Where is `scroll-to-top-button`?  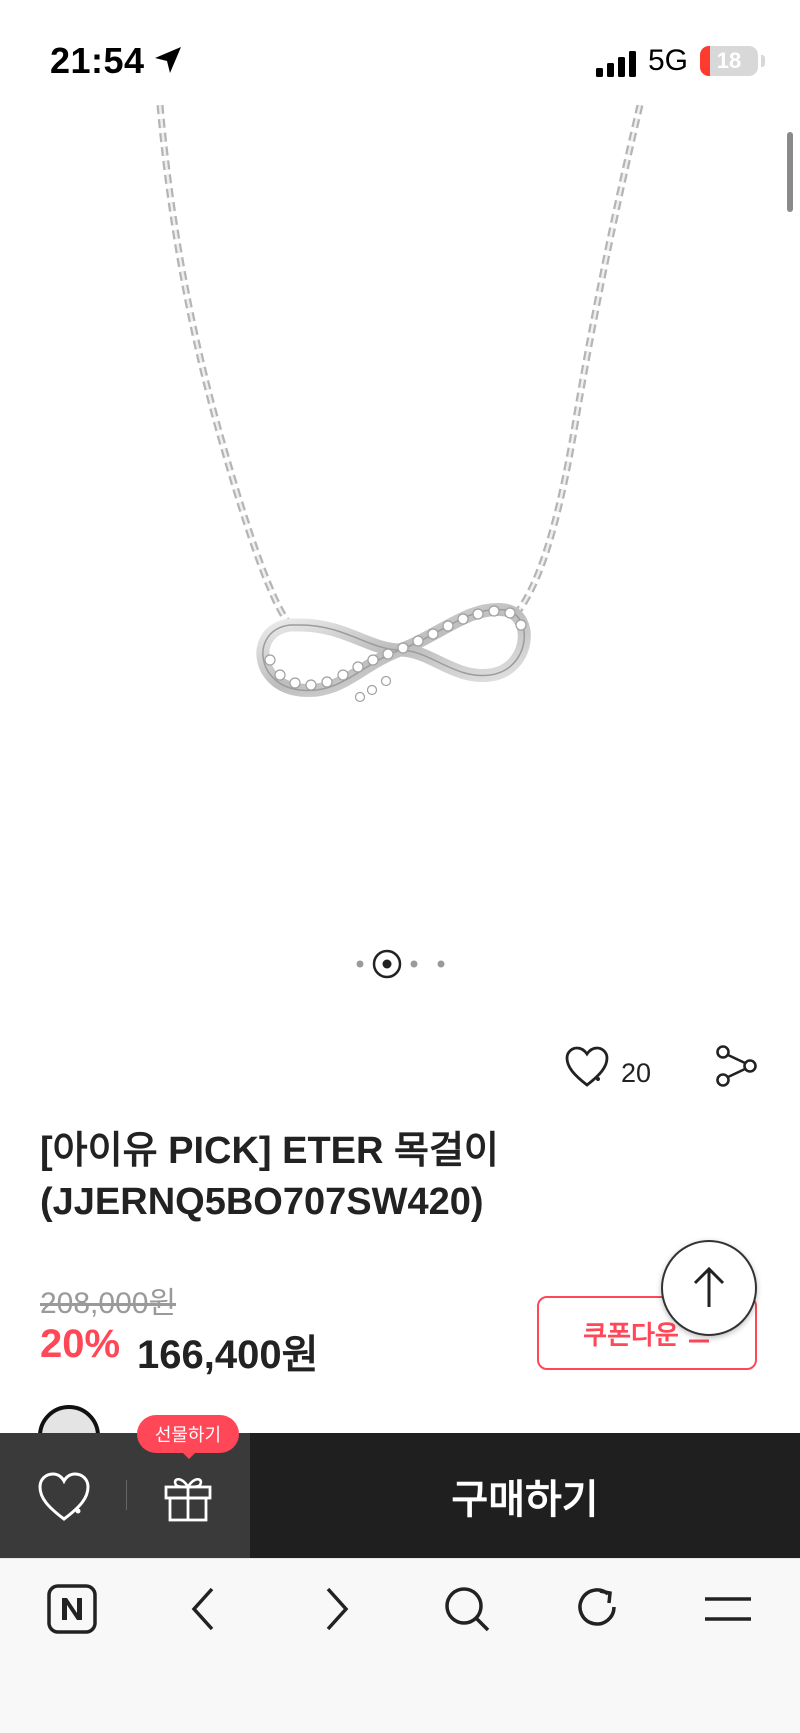
scroll-to-top-button is located at coordinates (709, 1288).